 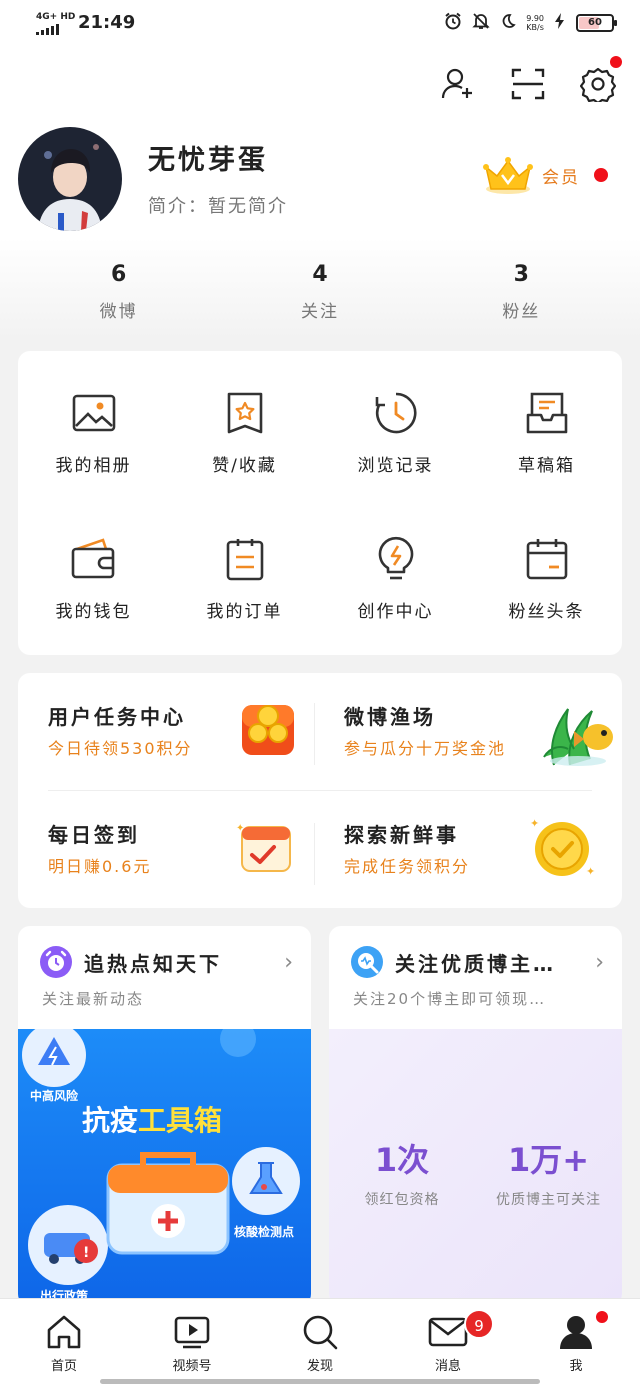 I want to click on stat-value: 3, so click(x=521, y=274).